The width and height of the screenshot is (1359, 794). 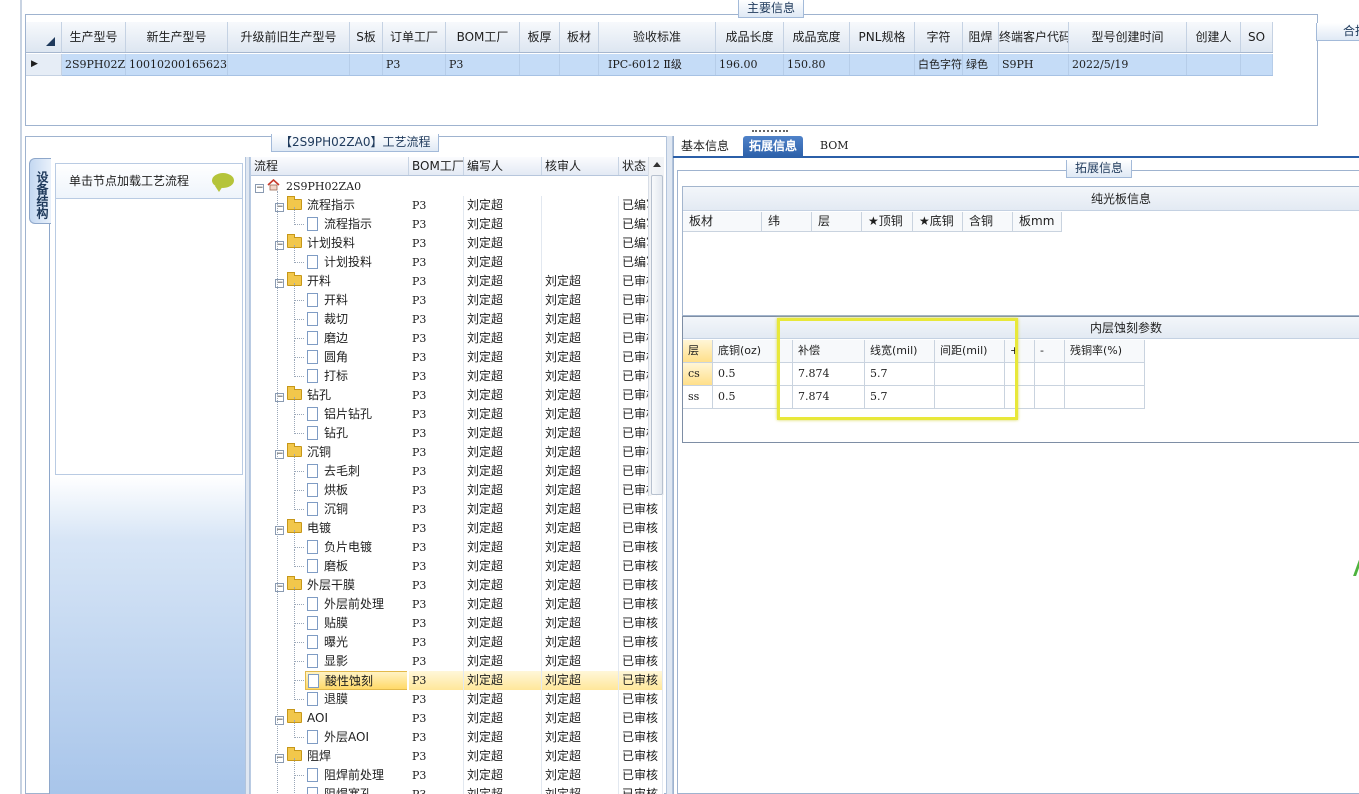 What do you see at coordinates (722, 221) in the screenshot?
I see `bare-board-col-header: 板材` at bounding box center [722, 221].